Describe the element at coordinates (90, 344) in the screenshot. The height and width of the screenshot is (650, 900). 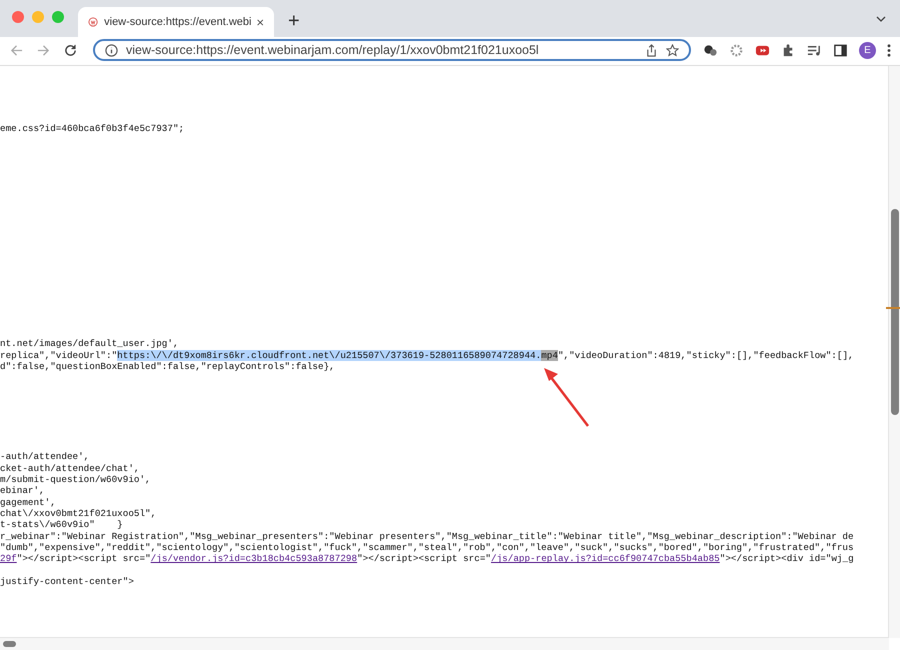
I see `source-code-line: nt.net/images/default_user.jpg',` at that location.